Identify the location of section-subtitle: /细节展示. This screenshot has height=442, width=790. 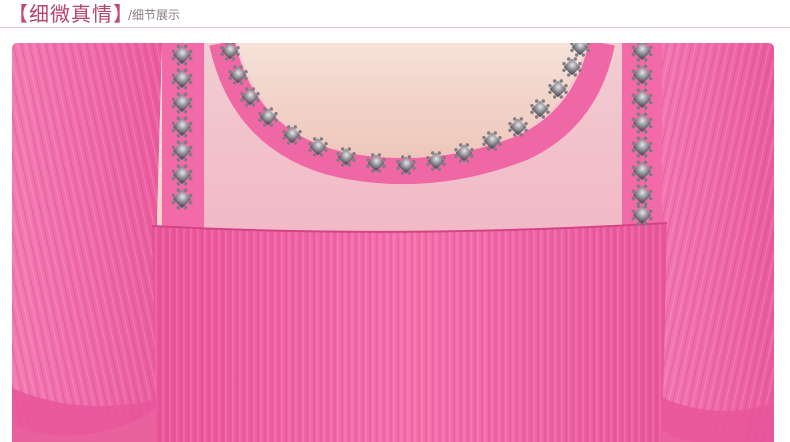
(154, 15).